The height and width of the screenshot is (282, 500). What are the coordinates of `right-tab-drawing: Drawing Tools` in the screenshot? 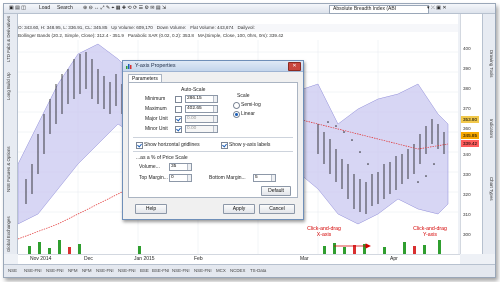 It's located at (489, 64).